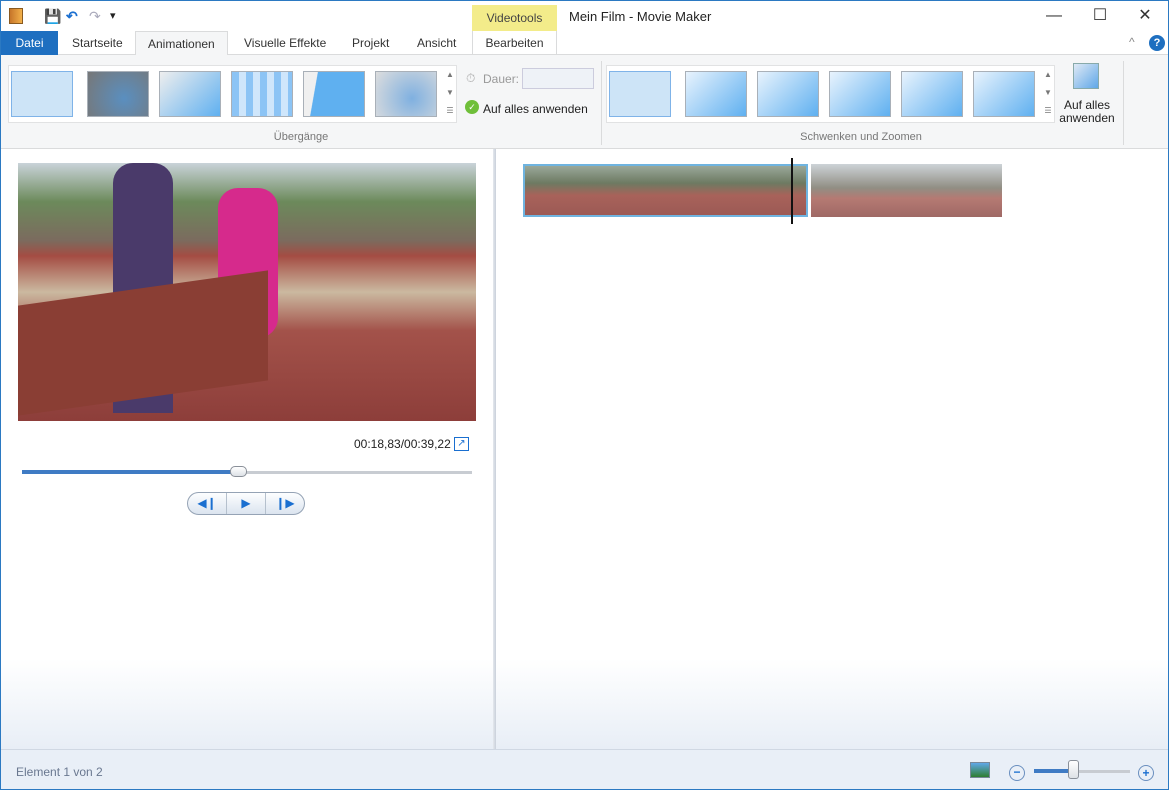  What do you see at coordinates (640, 16) in the screenshot?
I see `window-title: Mein Film - Movie Maker` at bounding box center [640, 16].